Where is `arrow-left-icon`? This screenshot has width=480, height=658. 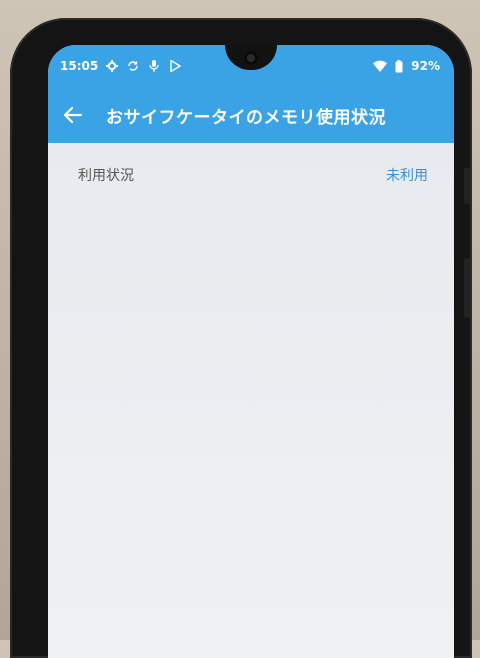
arrow-left-icon is located at coordinates (73, 115).